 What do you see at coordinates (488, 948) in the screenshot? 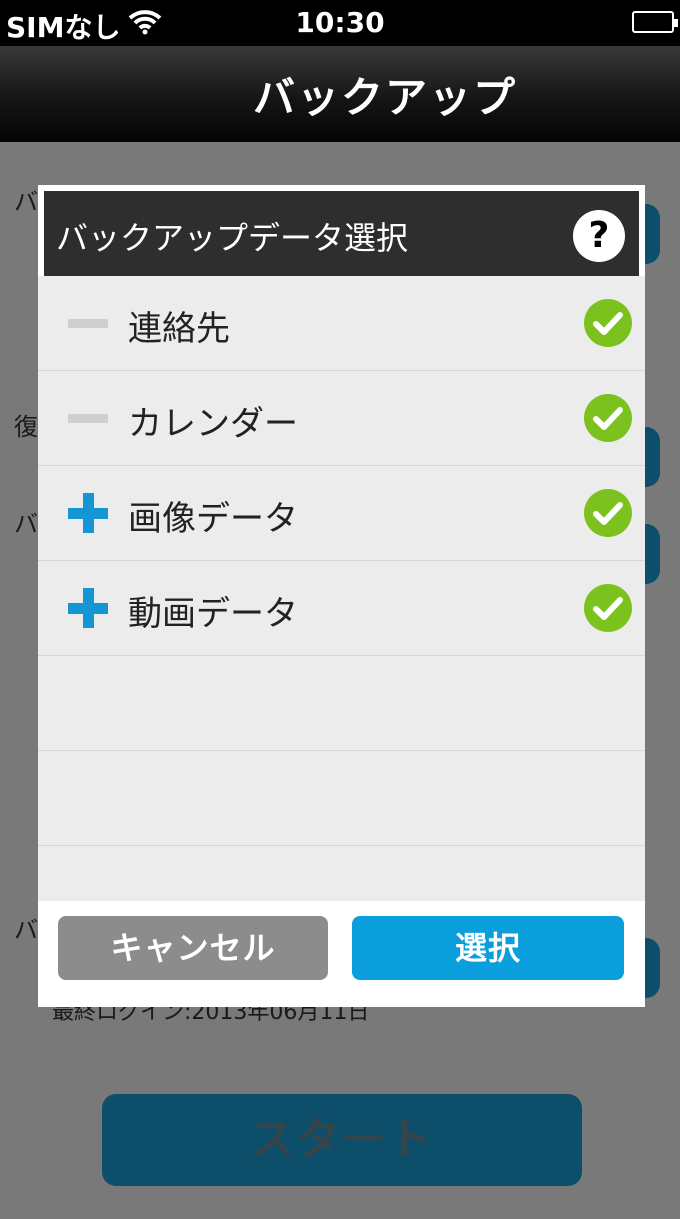
I see `select-button: 選択` at bounding box center [488, 948].